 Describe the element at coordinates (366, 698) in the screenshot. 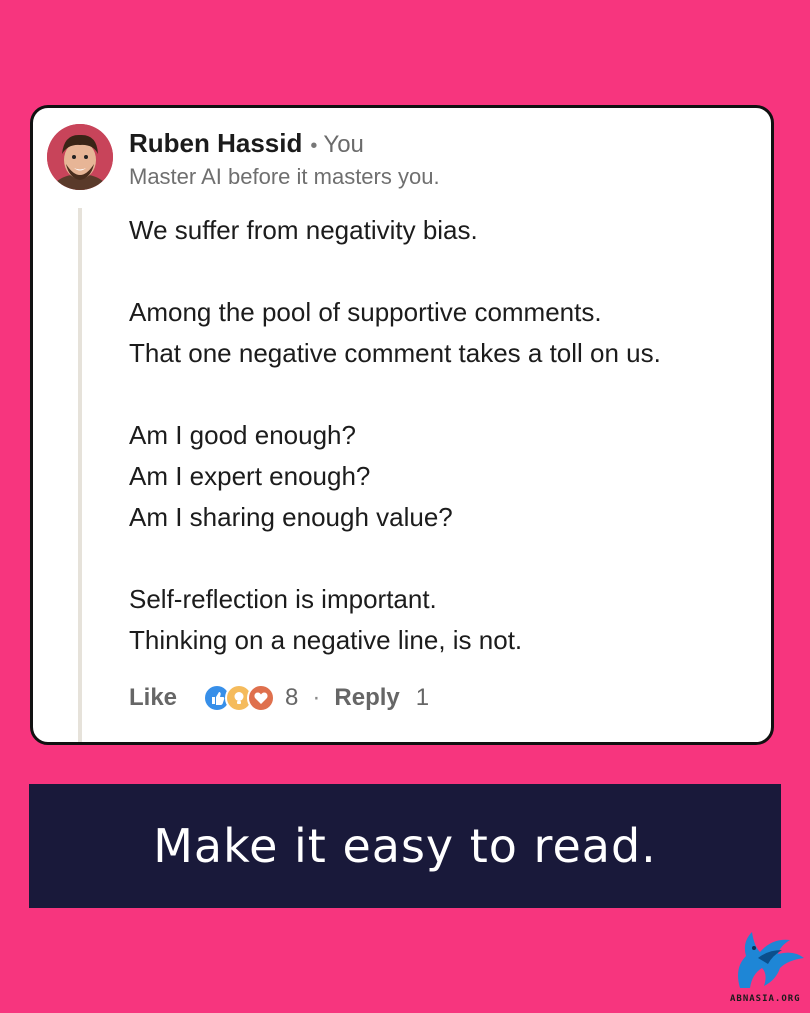

I see `reply-button: Reply` at that location.